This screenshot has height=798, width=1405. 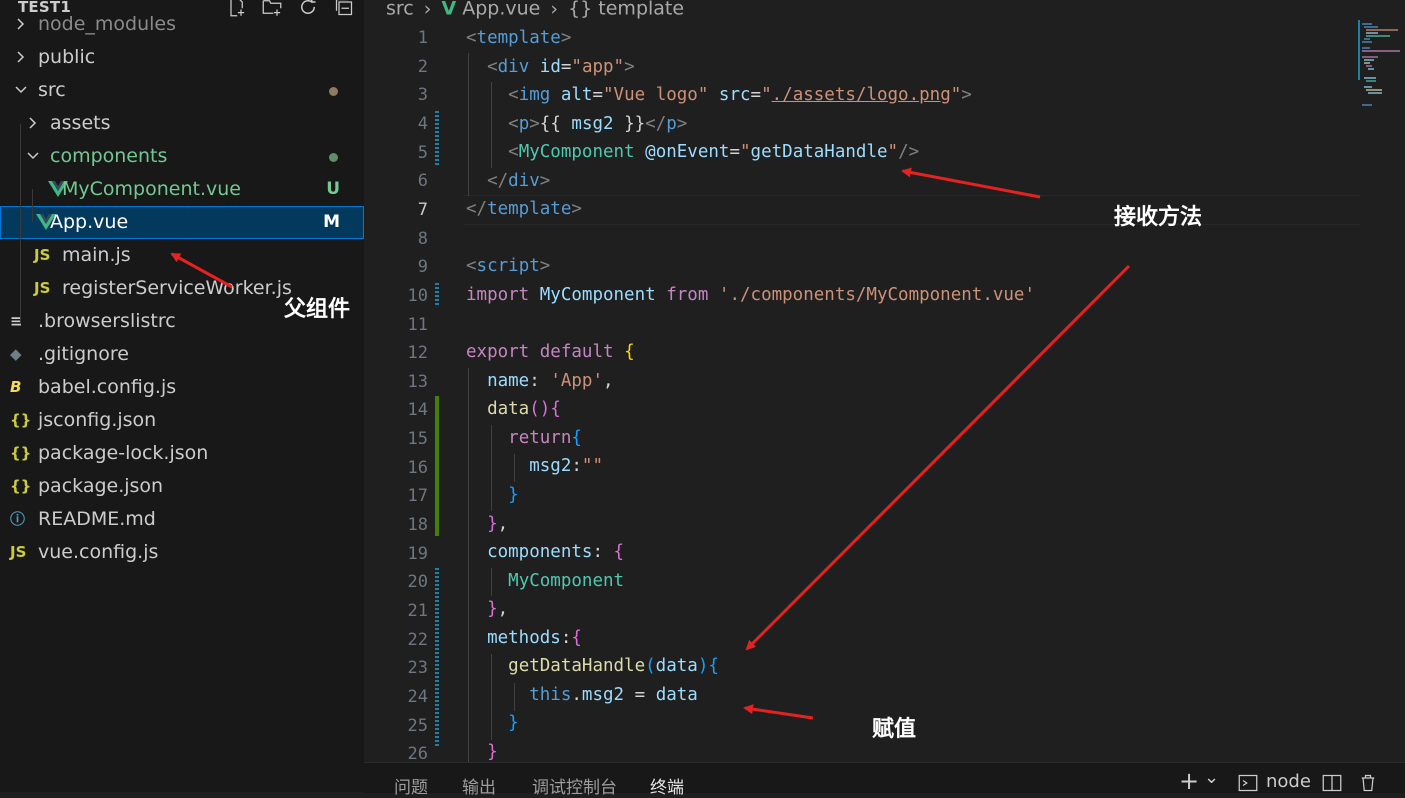 I want to click on babel-file-icon: B, so click(x=16, y=387).